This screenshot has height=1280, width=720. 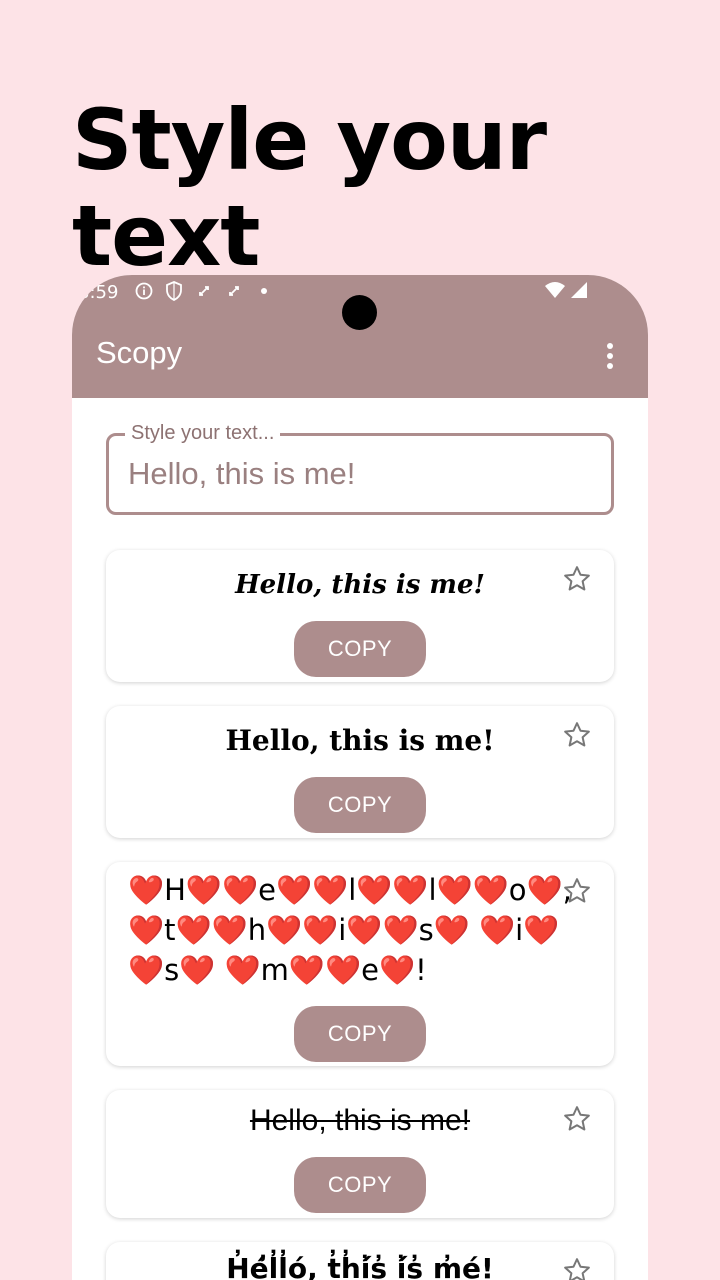 I want to click on signal-icon, so click(x=579, y=292).